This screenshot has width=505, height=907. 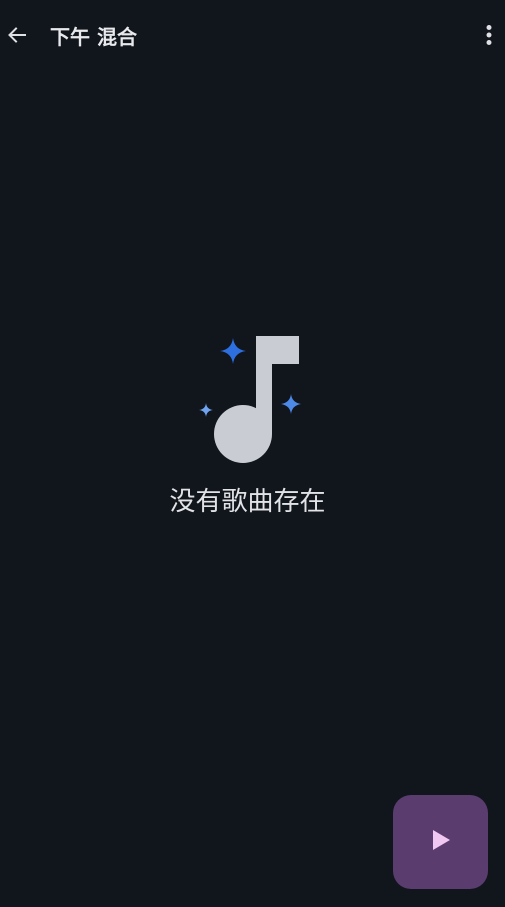 What do you see at coordinates (93, 37) in the screenshot?
I see `page-title: 下午 混合` at bounding box center [93, 37].